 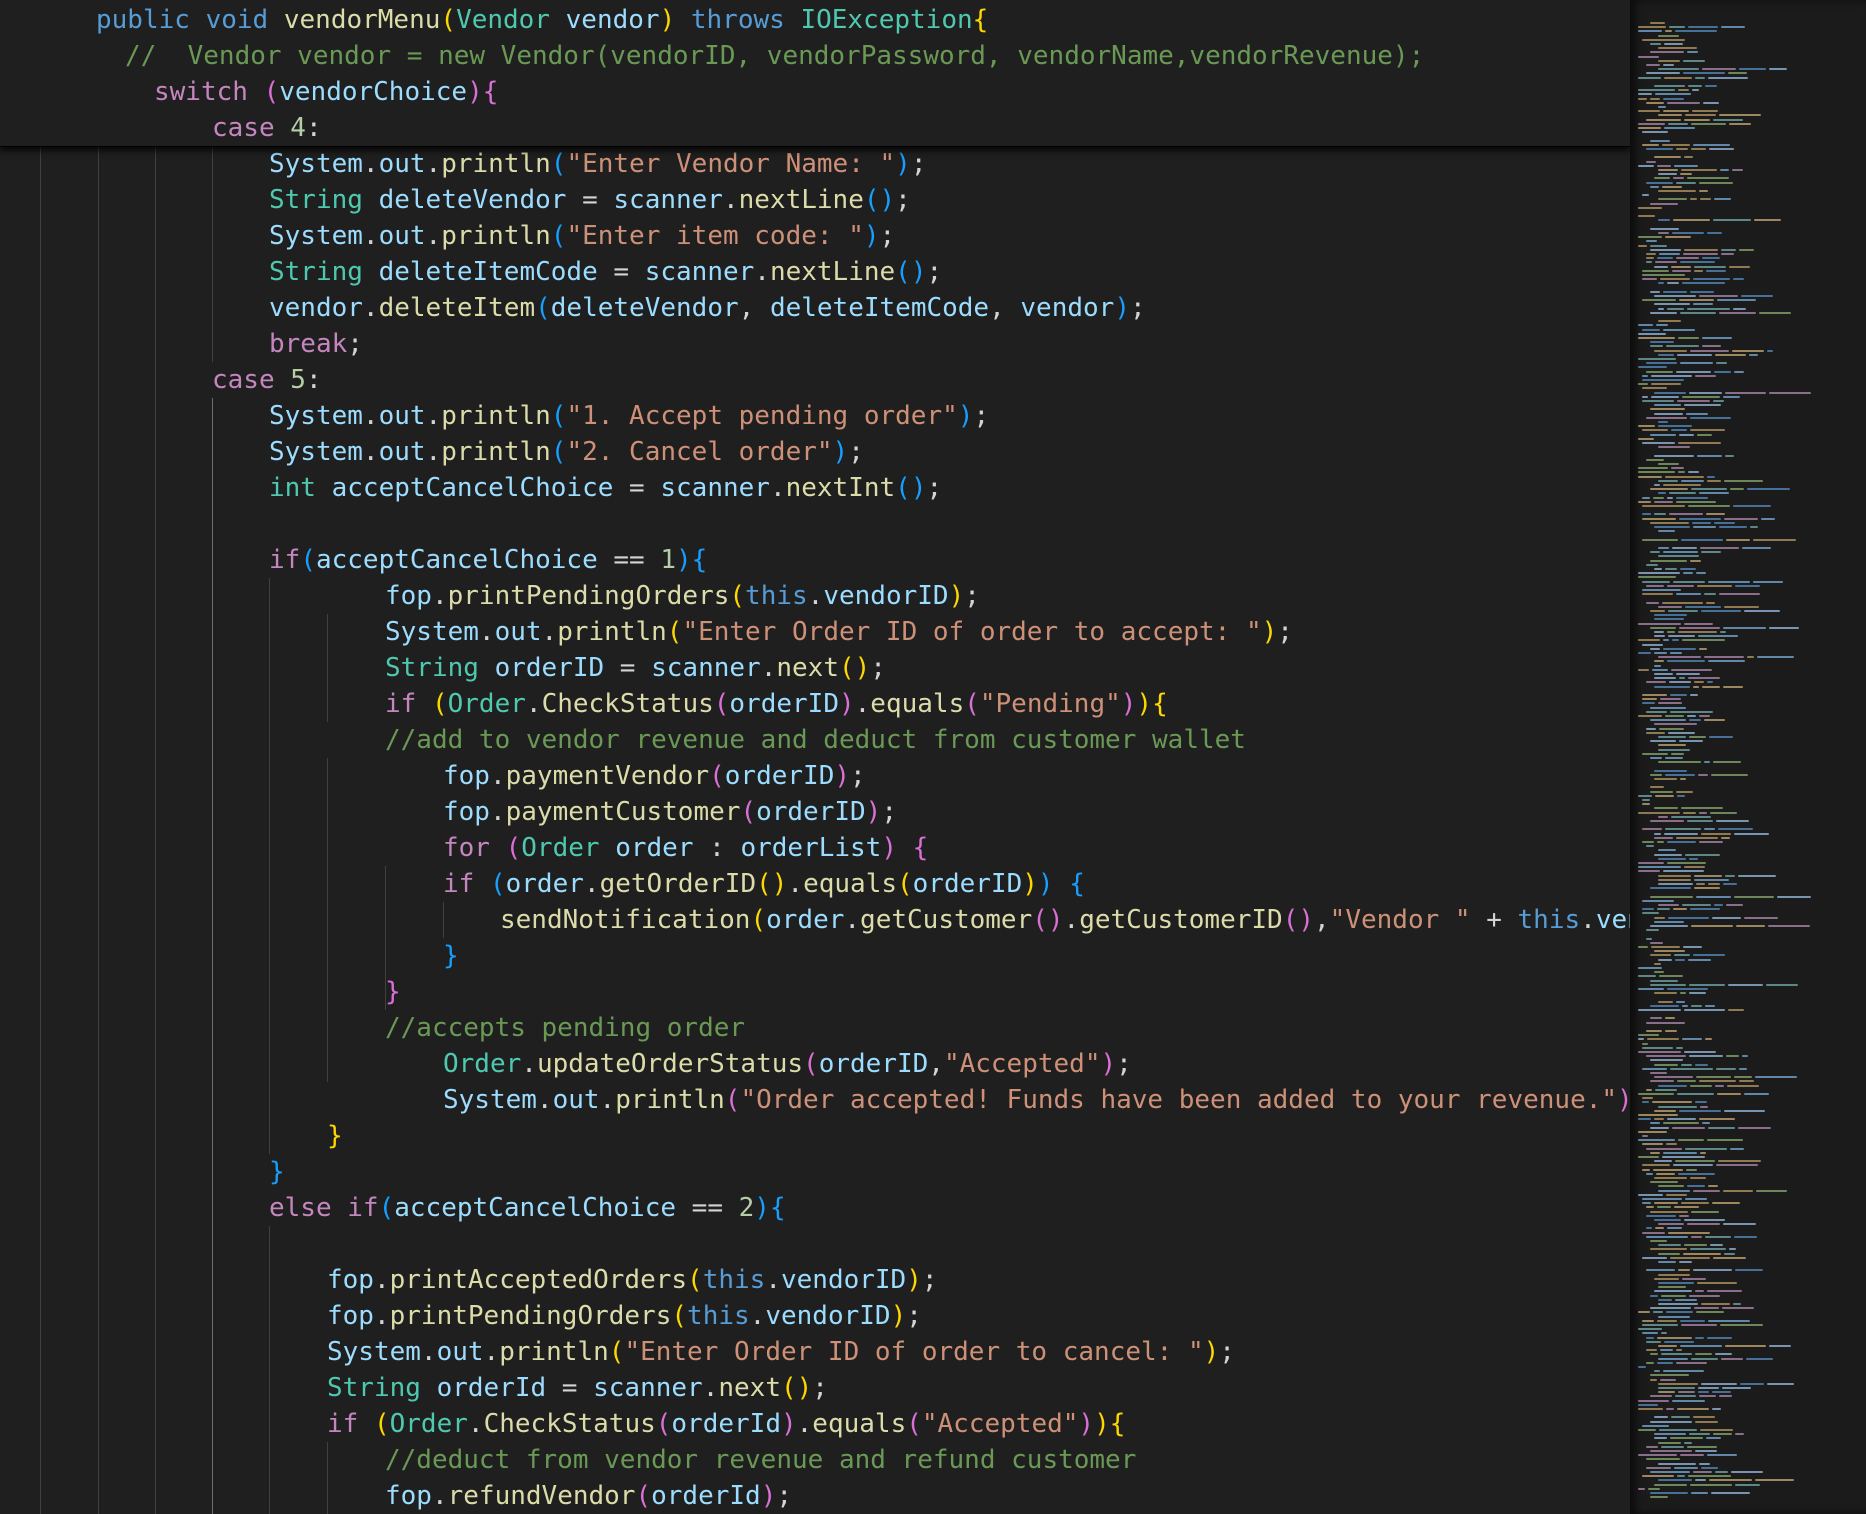 I want to click on sticky-line: case 4:, so click(x=267, y=128).